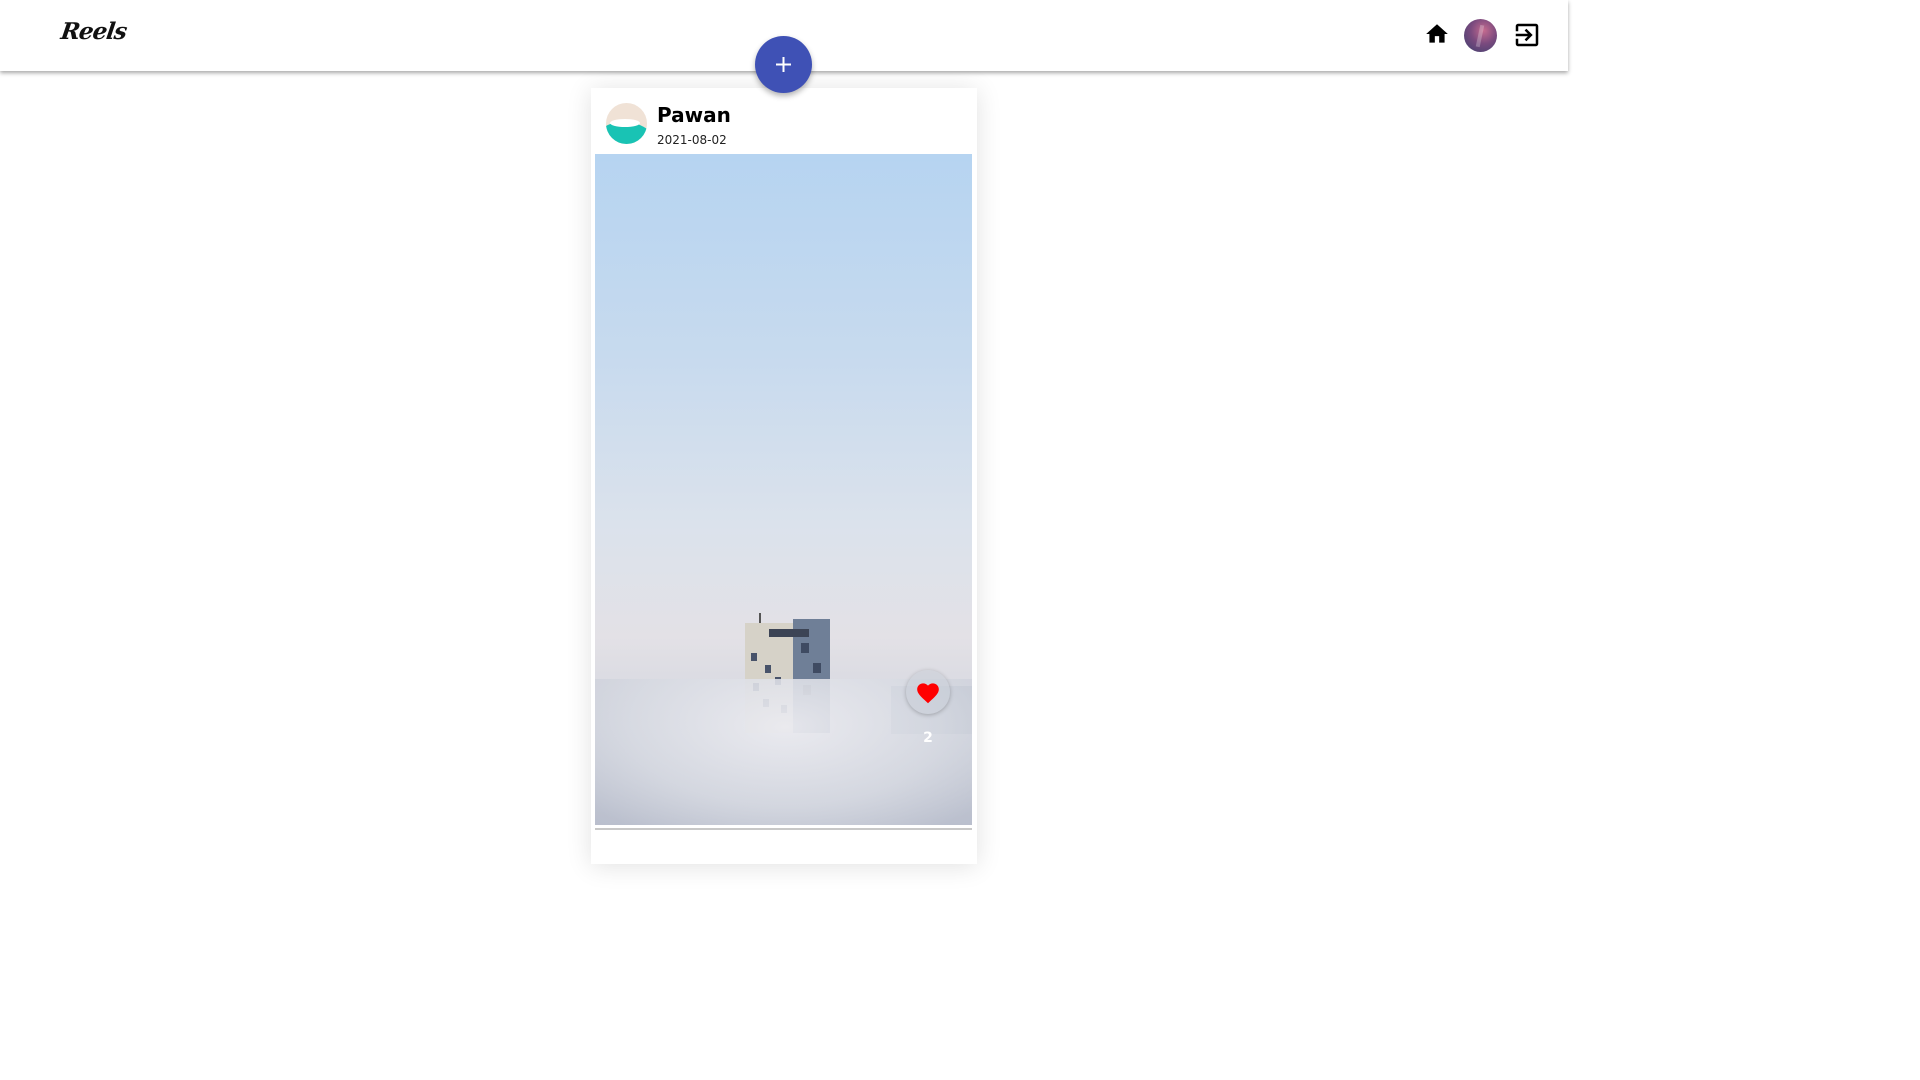  I want to click on heart-icon, so click(928, 693).